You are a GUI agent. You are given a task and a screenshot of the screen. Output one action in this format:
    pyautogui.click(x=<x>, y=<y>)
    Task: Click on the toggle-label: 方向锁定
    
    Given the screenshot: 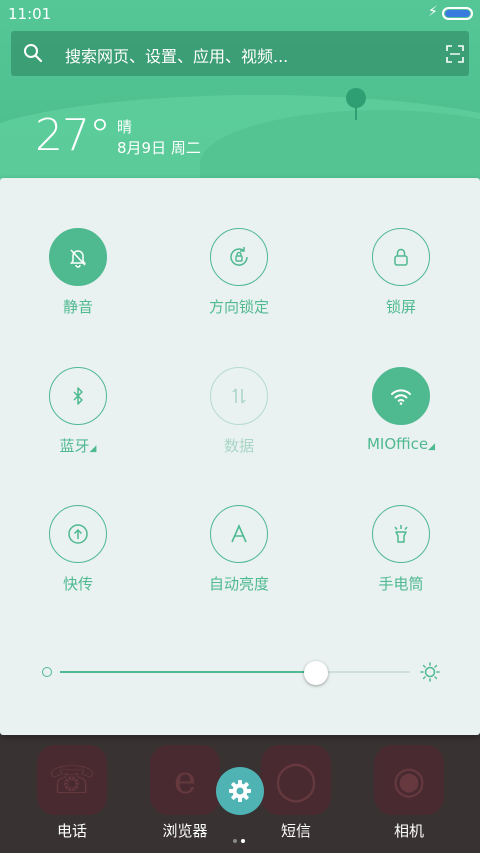 What is the action you would take?
    pyautogui.click(x=238, y=307)
    